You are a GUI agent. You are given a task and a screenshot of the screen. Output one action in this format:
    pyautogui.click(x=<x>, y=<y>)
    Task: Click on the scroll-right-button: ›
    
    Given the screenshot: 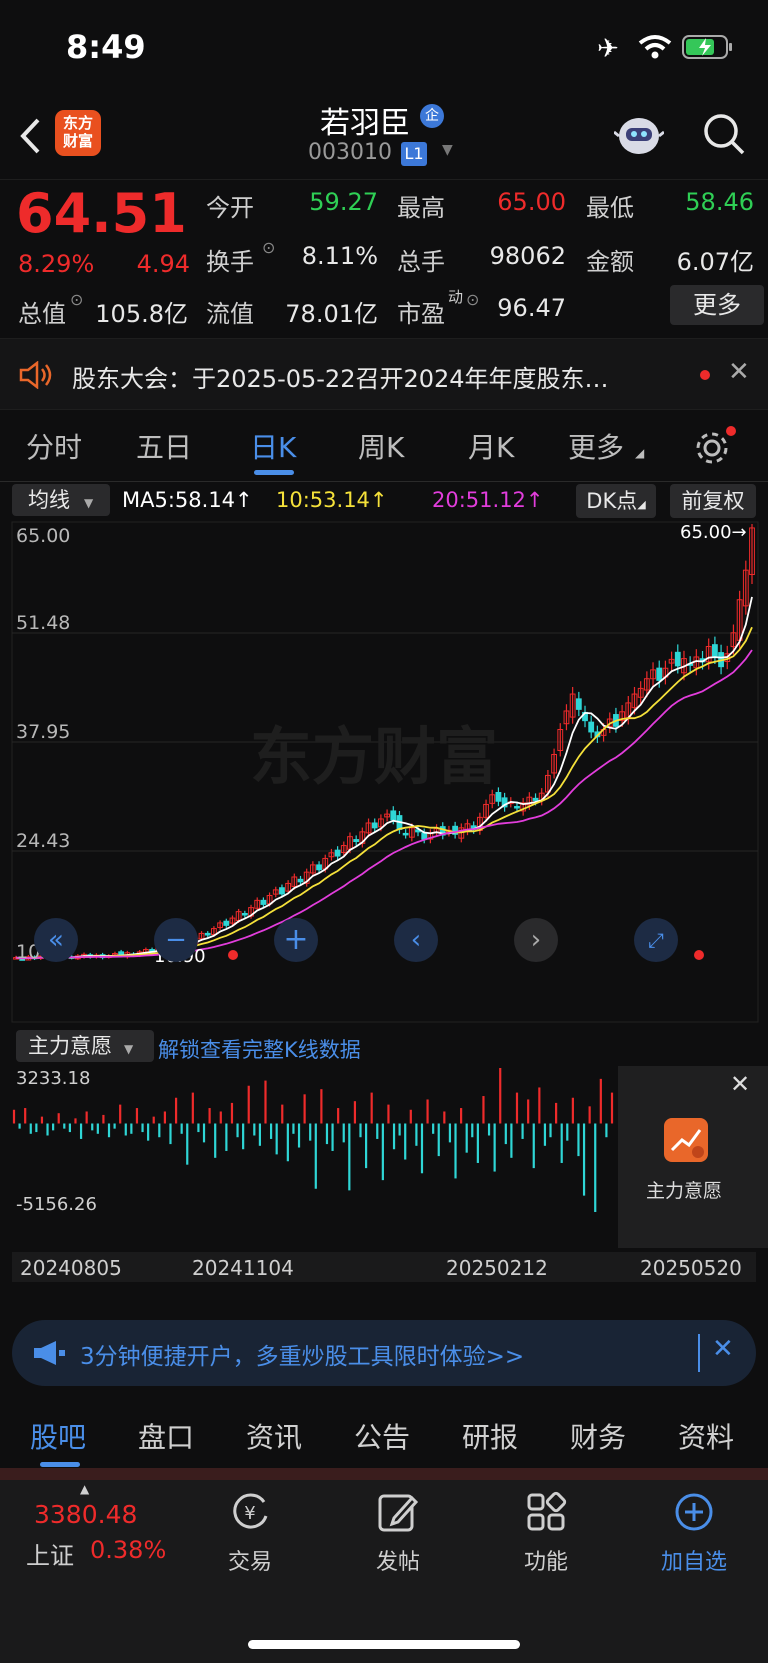 What is the action you would take?
    pyautogui.click(x=536, y=940)
    